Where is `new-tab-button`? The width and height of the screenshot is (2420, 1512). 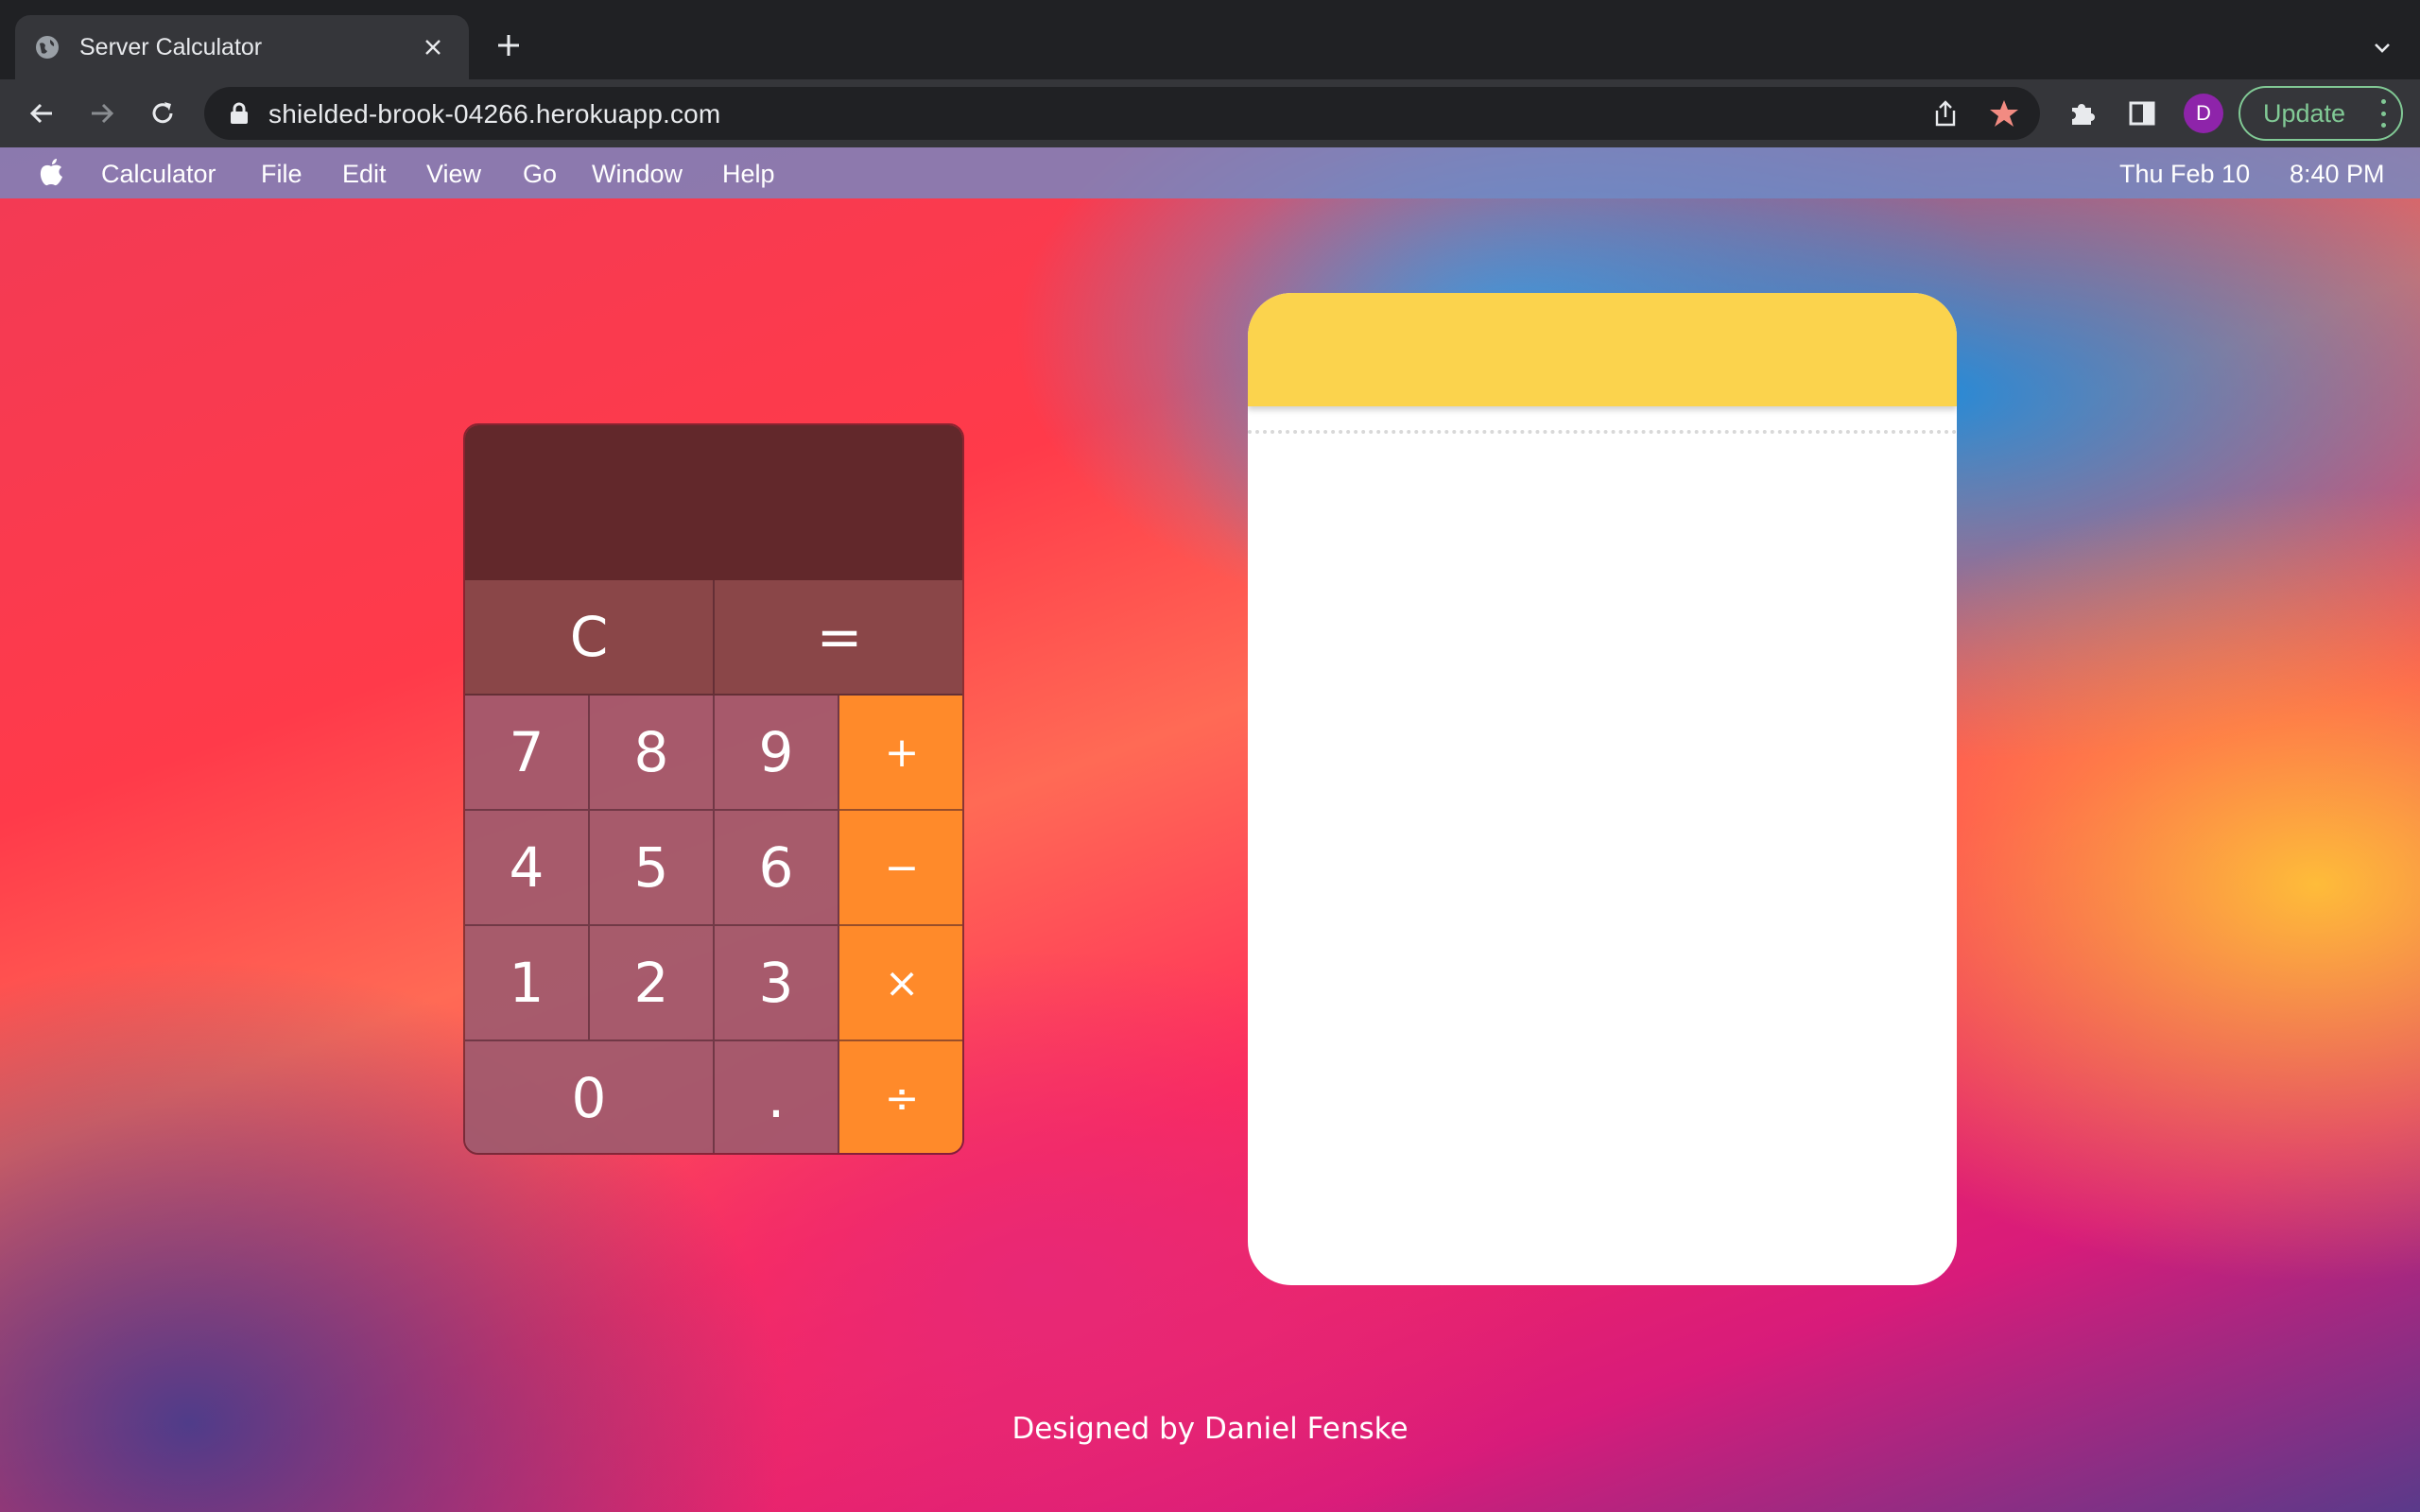
new-tab-button is located at coordinates (508, 45).